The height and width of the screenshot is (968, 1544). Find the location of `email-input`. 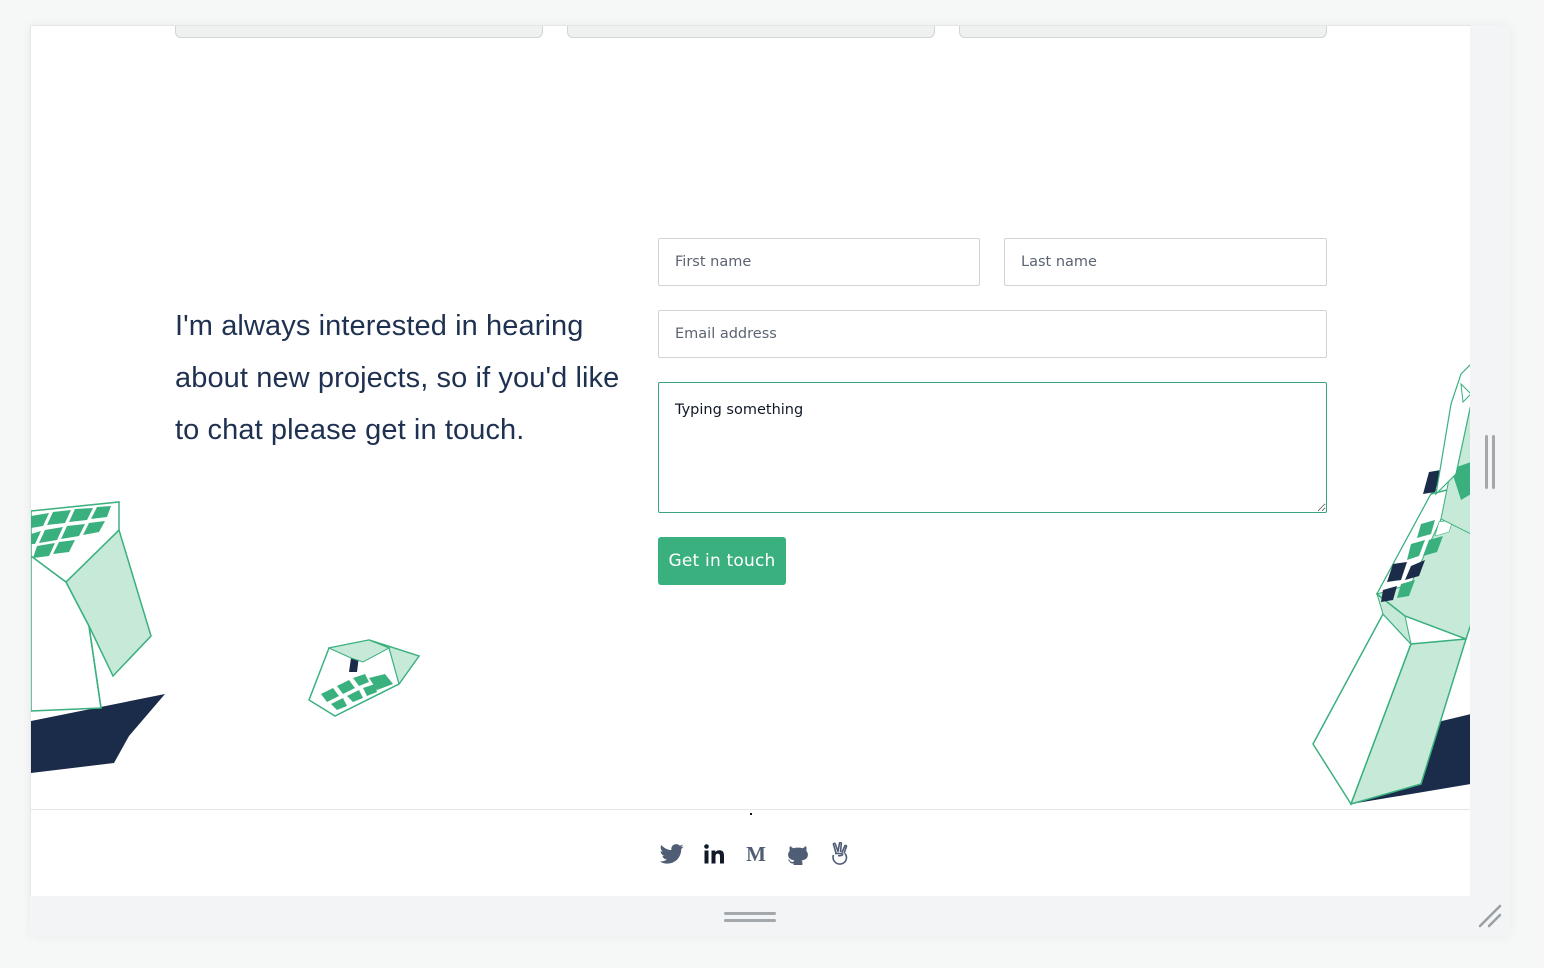

email-input is located at coordinates (992, 334).